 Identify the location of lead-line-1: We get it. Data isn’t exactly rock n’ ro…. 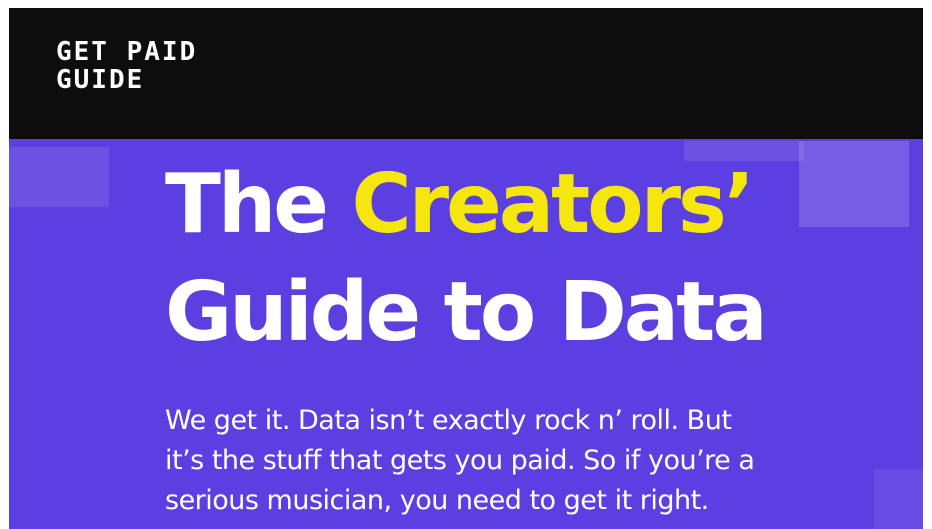
(448, 420).